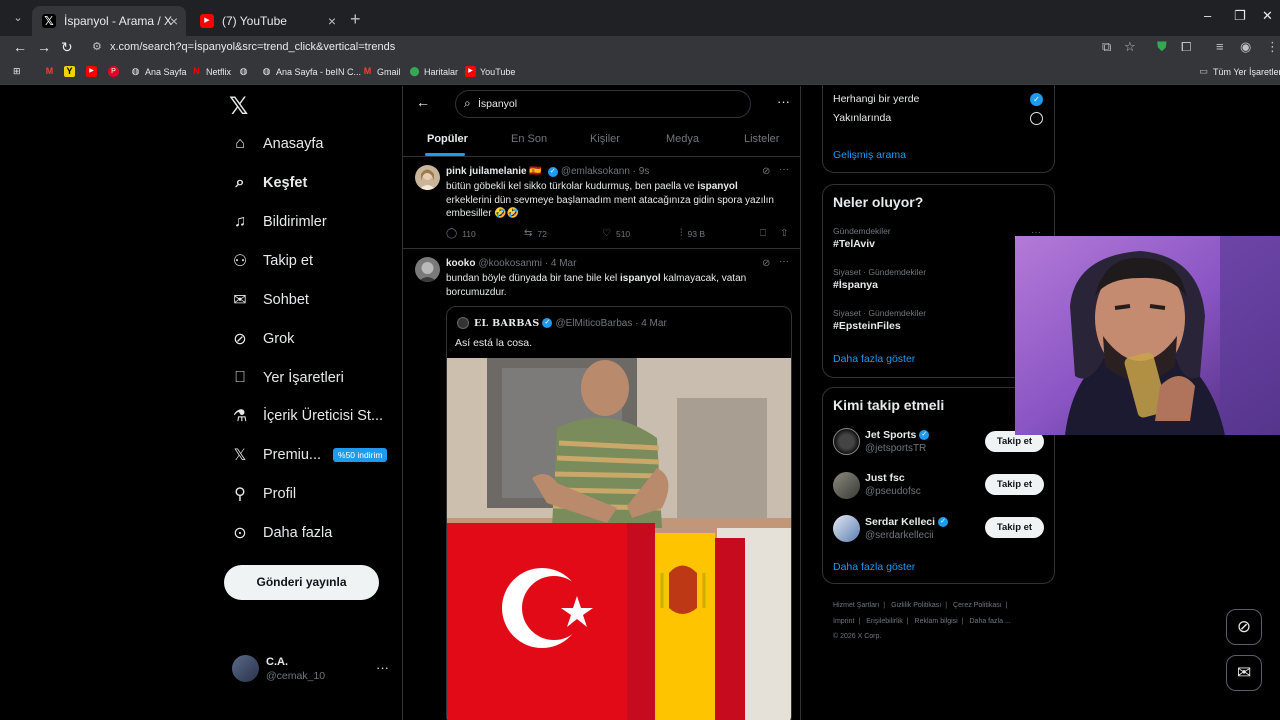  What do you see at coordinates (854, 244) in the screenshot?
I see `trend-name: #TelAviv` at bounding box center [854, 244].